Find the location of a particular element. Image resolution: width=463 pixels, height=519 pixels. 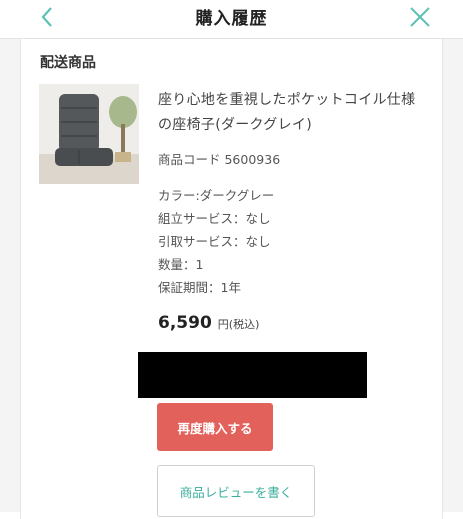

app-header: 購入履歴 is located at coordinates (231, 19).